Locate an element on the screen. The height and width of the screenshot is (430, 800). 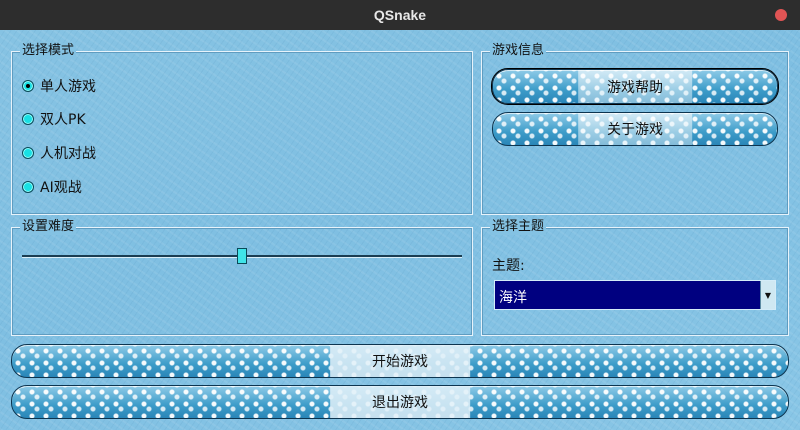
radio-single-player: 单人游戏 is located at coordinates (59, 86).